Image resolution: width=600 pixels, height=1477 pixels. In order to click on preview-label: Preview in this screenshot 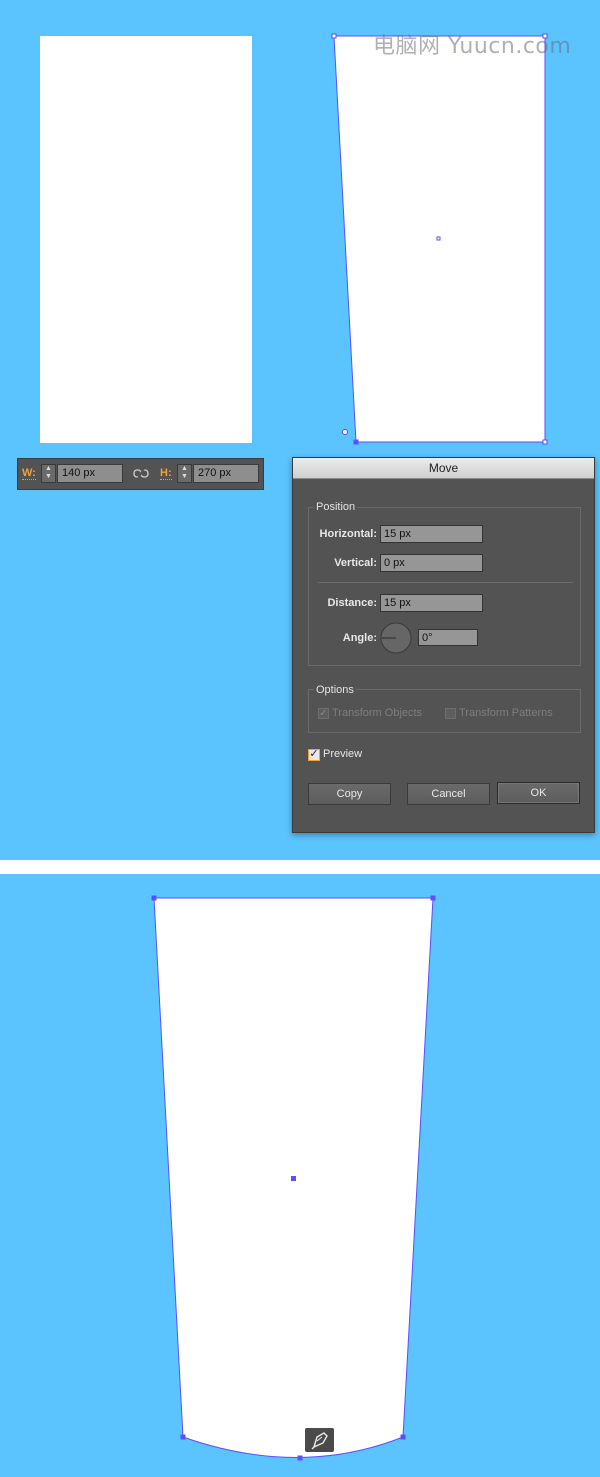, I will do `click(343, 754)`.